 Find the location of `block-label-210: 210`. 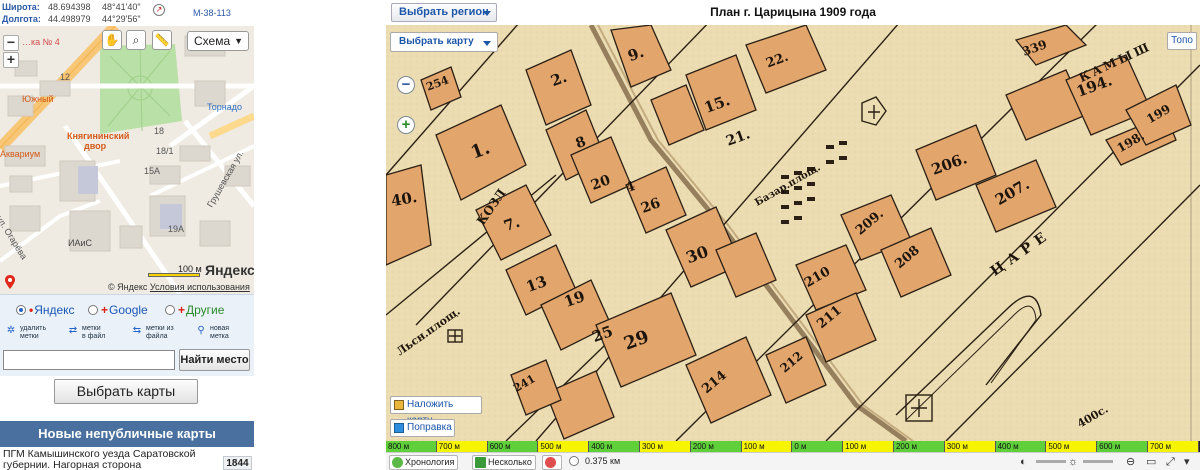

block-label-210: 210 is located at coordinates (818, 277).